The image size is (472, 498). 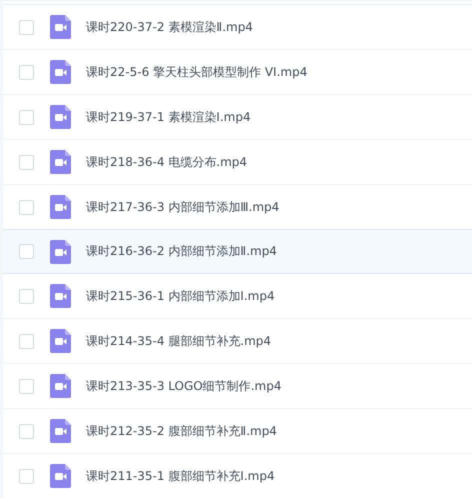 What do you see at coordinates (168, 117) in the screenshot?
I see `file-name: 课时219-37-1 素模渲染Ⅰ.mp4` at bounding box center [168, 117].